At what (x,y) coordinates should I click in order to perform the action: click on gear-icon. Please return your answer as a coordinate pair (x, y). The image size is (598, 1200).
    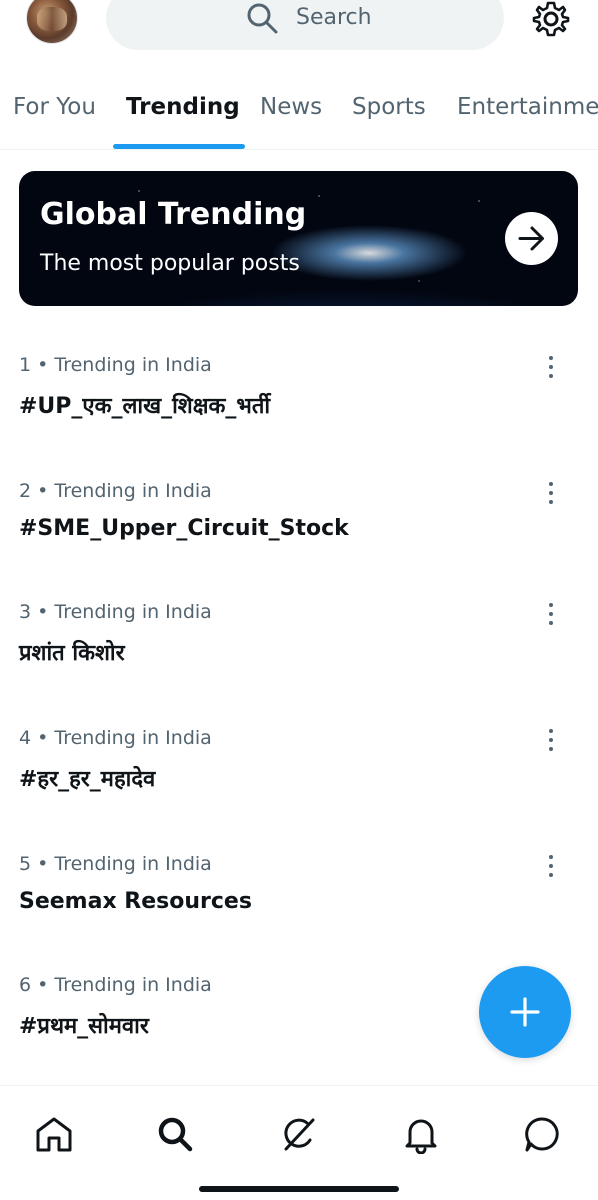
    Looking at the image, I should click on (551, 19).